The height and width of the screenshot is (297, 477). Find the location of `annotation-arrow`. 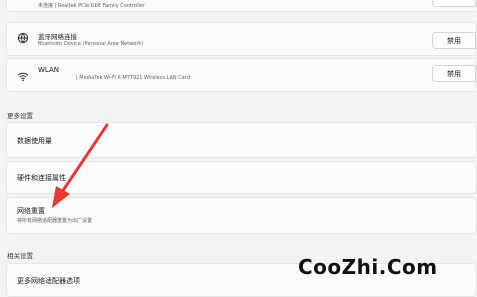

annotation-arrow is located at coordinates (80, 165).